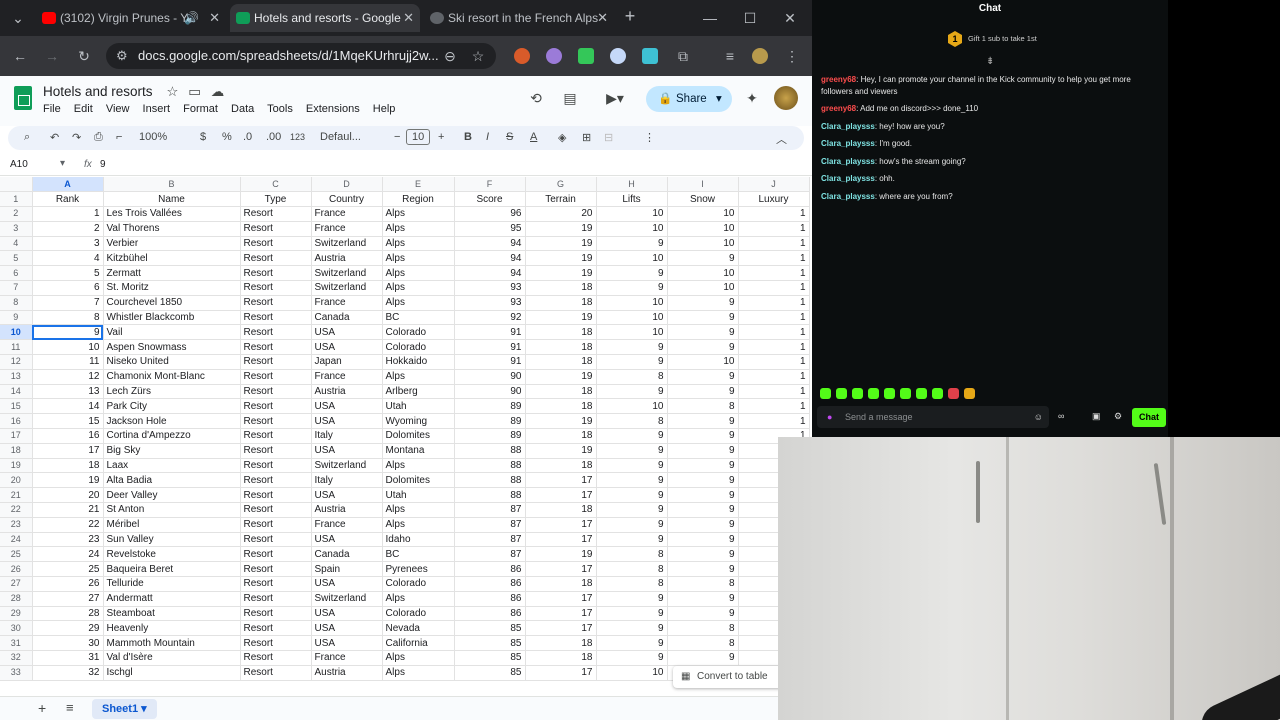 This screenshot has width=1280, height=720. What do you see at coordinates (68, 244) in the screenshot?
I see `table-cell: 3` at bounding box center [68, 244].